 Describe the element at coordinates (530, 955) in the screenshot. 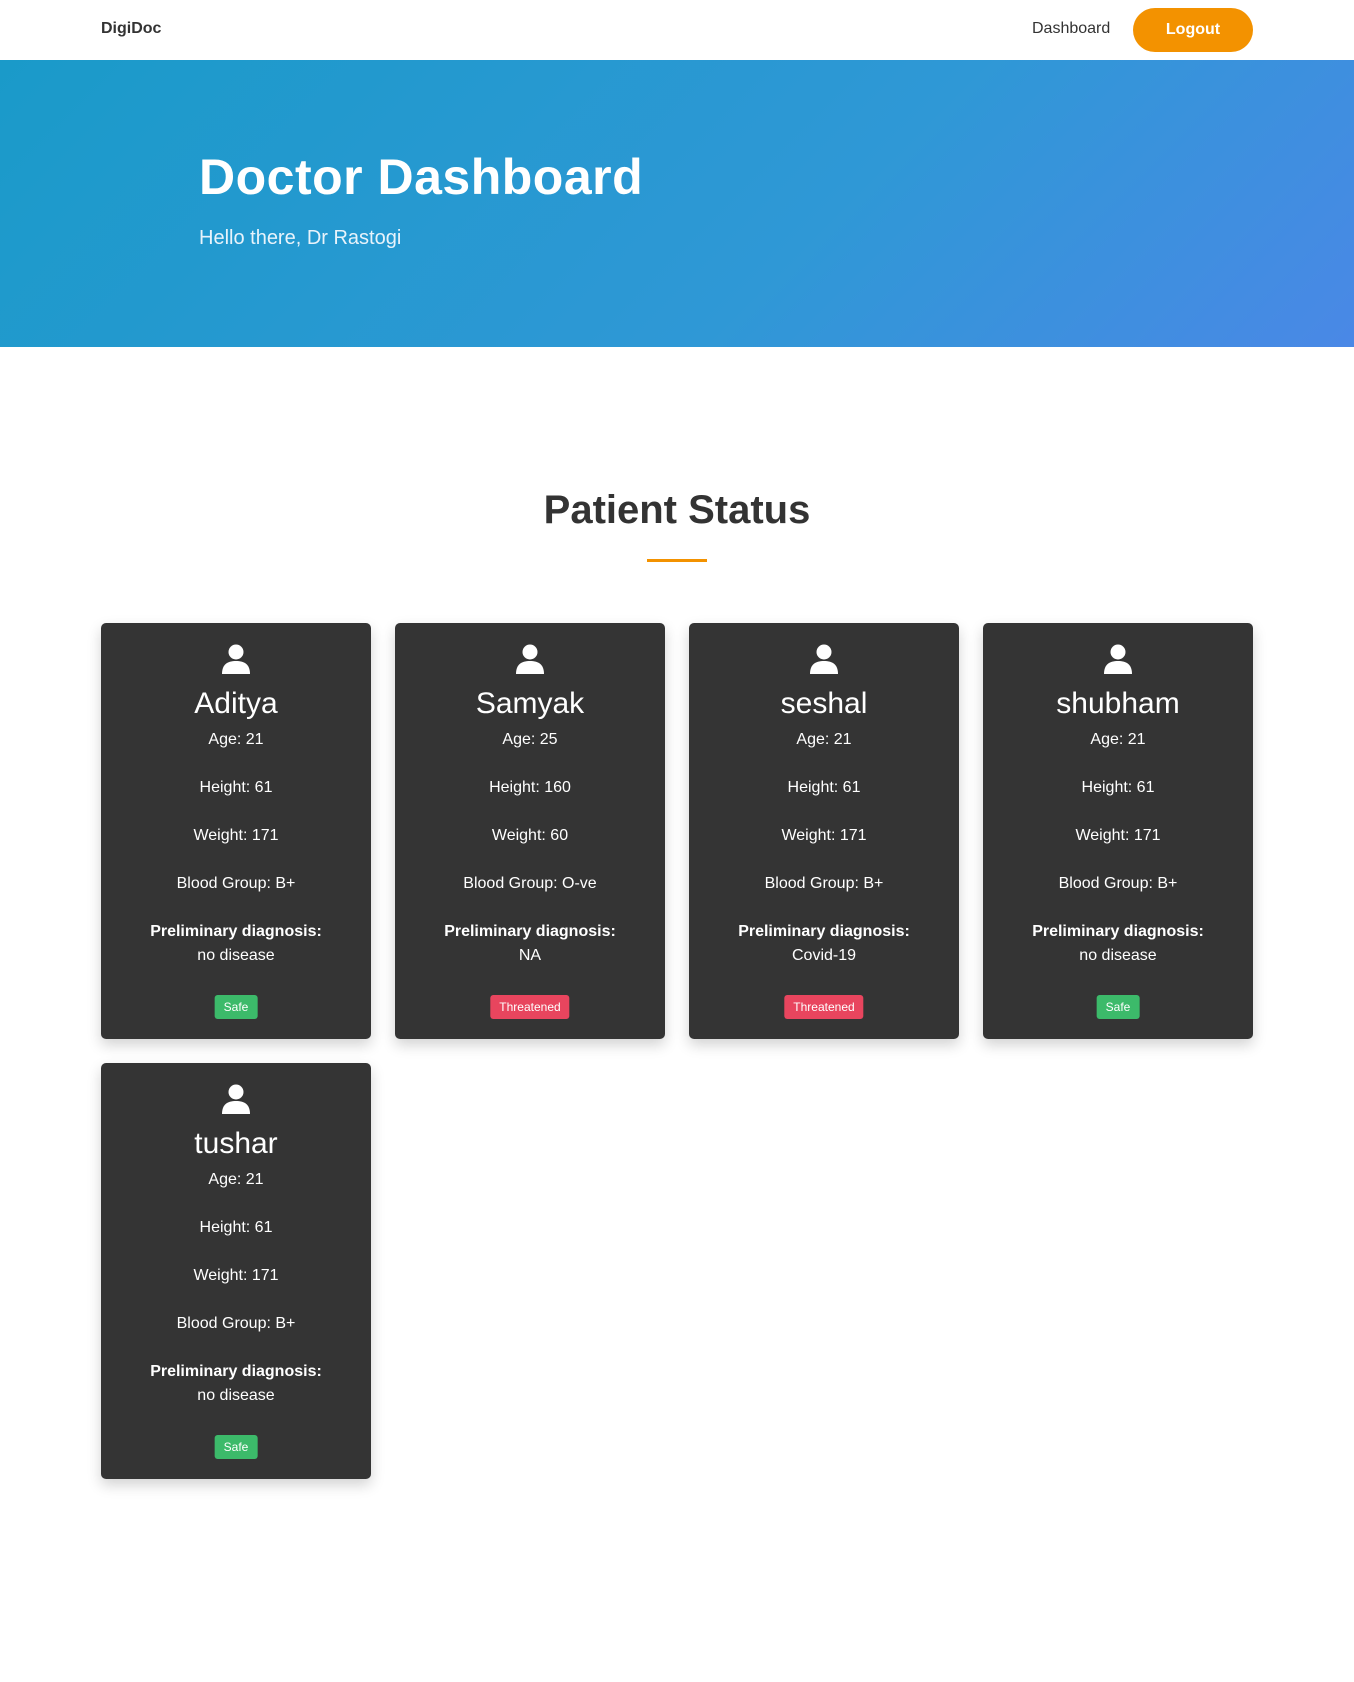

I see `diagnosis-value: NA` at that location.